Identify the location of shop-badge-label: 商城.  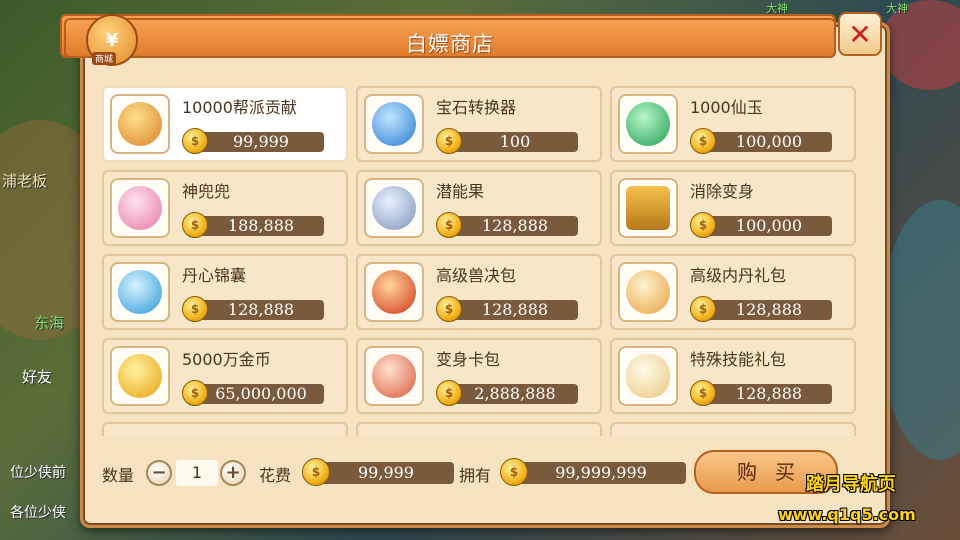
(104, 58).